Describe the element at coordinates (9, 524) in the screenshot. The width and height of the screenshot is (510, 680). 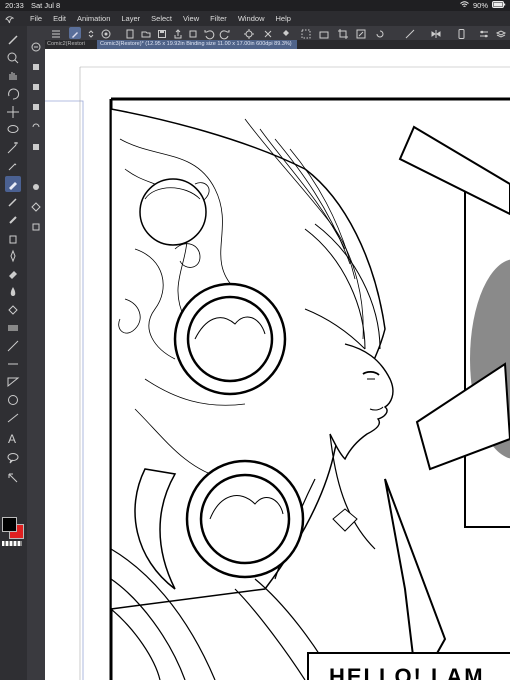
I see `main-color-swatch` at that location.